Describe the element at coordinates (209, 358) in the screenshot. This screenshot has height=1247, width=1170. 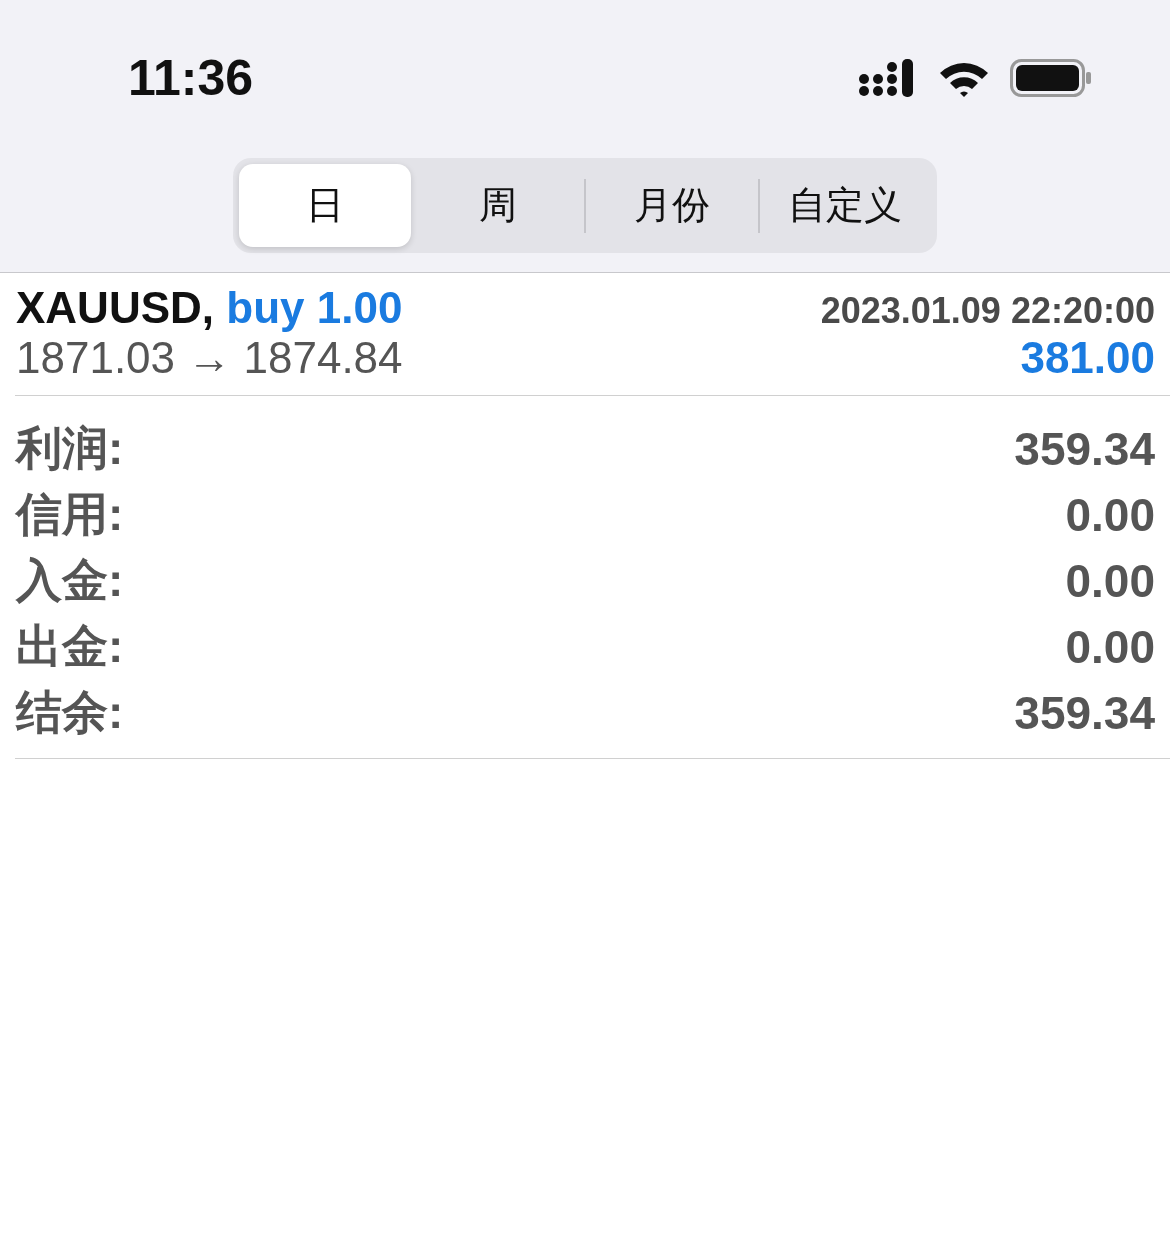
I see `trade-prices: 1871.03 → 1874.84` at that location.